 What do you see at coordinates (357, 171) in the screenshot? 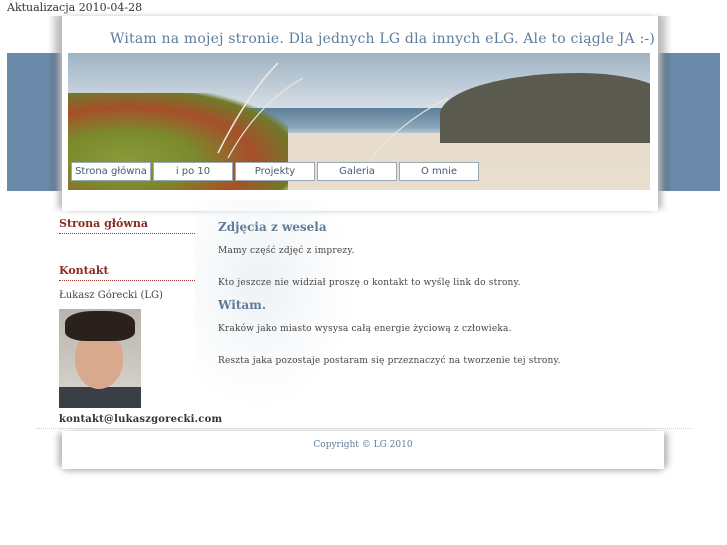
I see `nav-gallery: Galeria` at bounding box center [357, 171].